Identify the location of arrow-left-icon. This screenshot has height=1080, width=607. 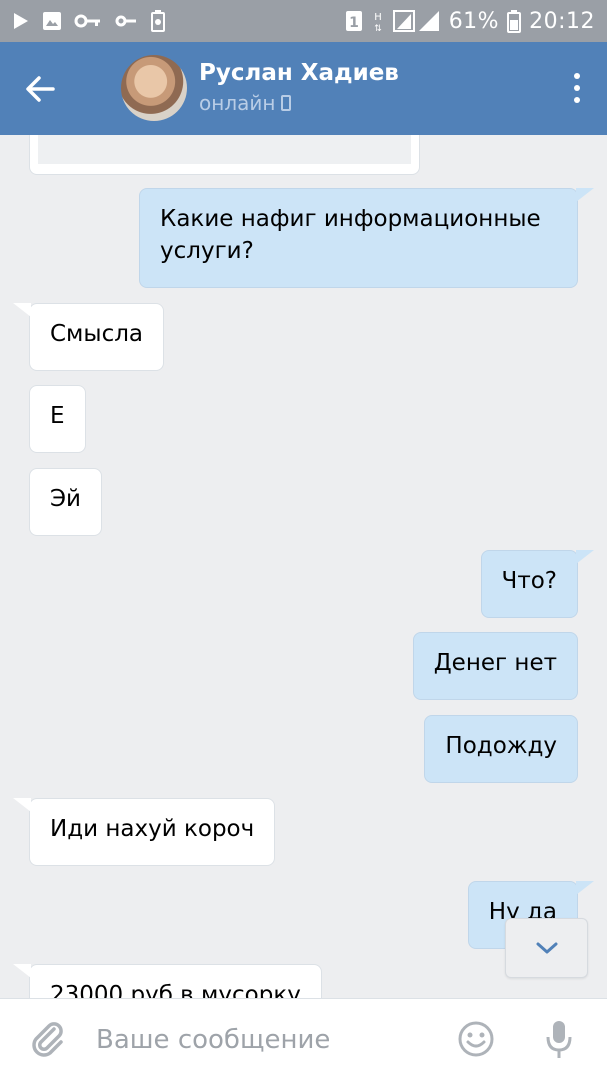
(40, 88).